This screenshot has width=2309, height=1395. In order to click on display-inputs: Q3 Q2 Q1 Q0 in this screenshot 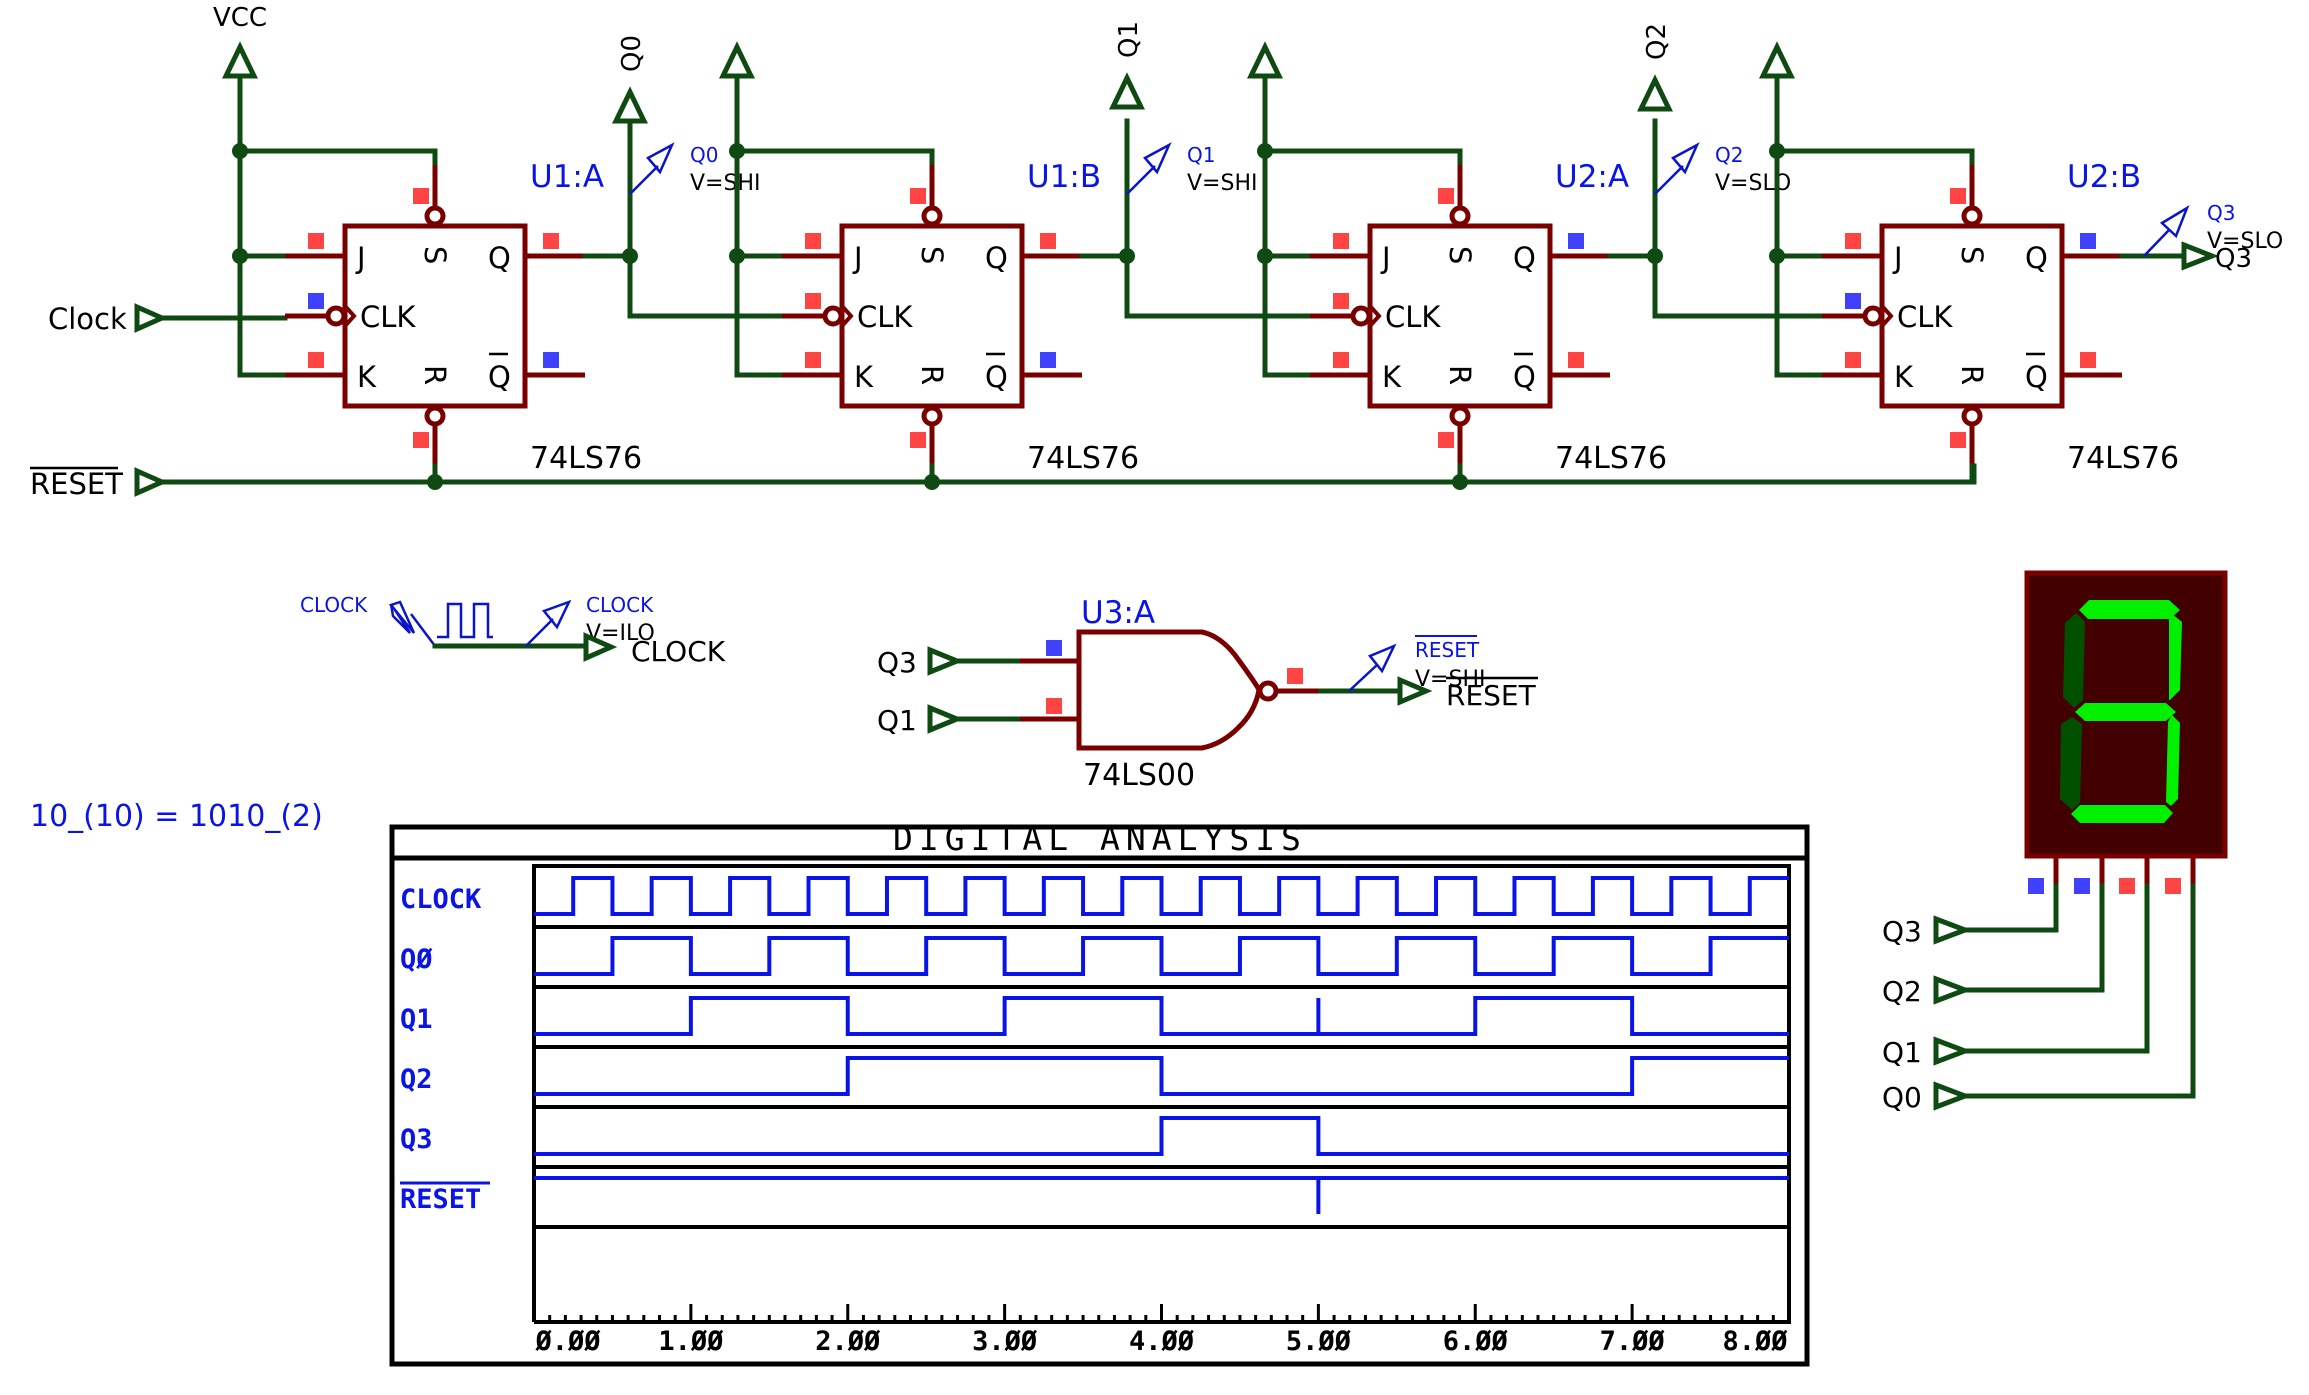, I will do `click(2039, 986)`.